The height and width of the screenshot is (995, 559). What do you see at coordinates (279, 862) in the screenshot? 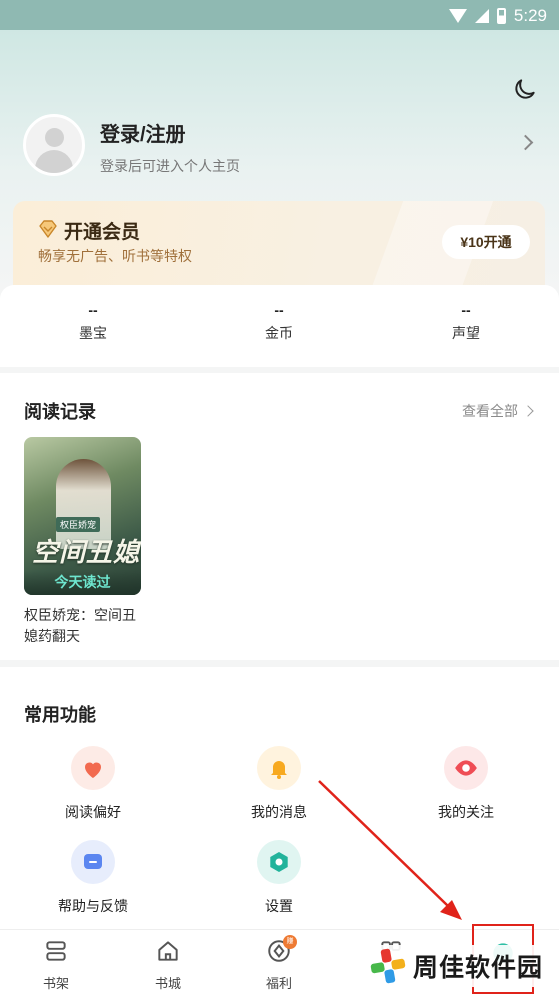
I see `settings-icon` at bounding box center [279, 862].